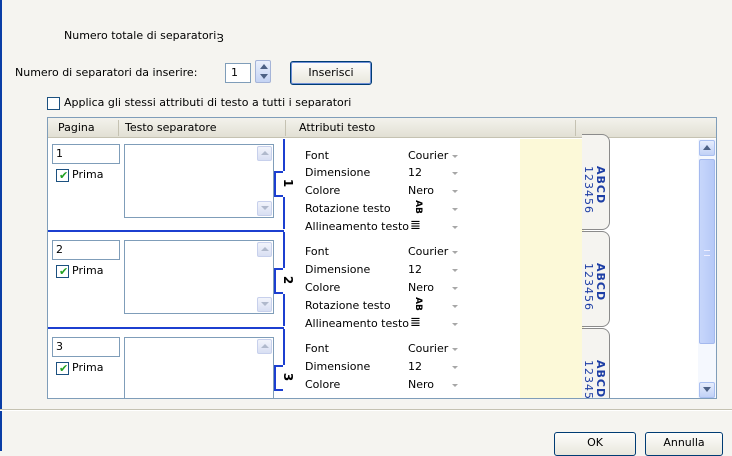 This screenshot has height=456, width=732. Describe the element at coordinates (86, 154) in the screenshot. I see `row-1-page-input: 1` at that location.